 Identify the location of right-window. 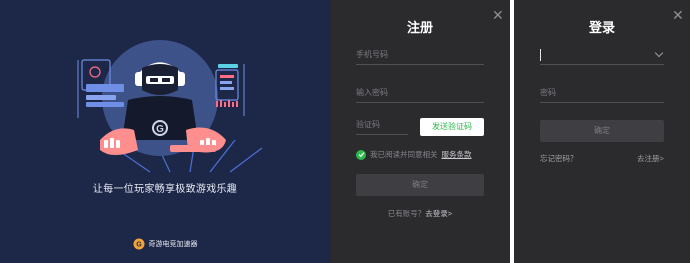
(230, 90).